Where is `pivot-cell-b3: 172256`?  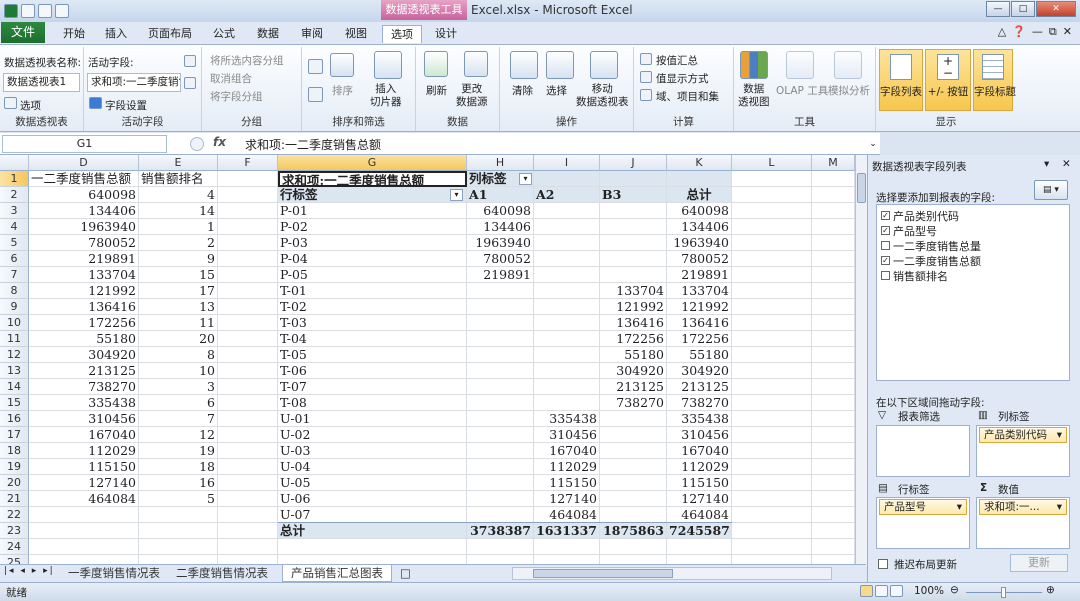 pivot-cell-b3: 172256 is located at coordinates (633, 339).